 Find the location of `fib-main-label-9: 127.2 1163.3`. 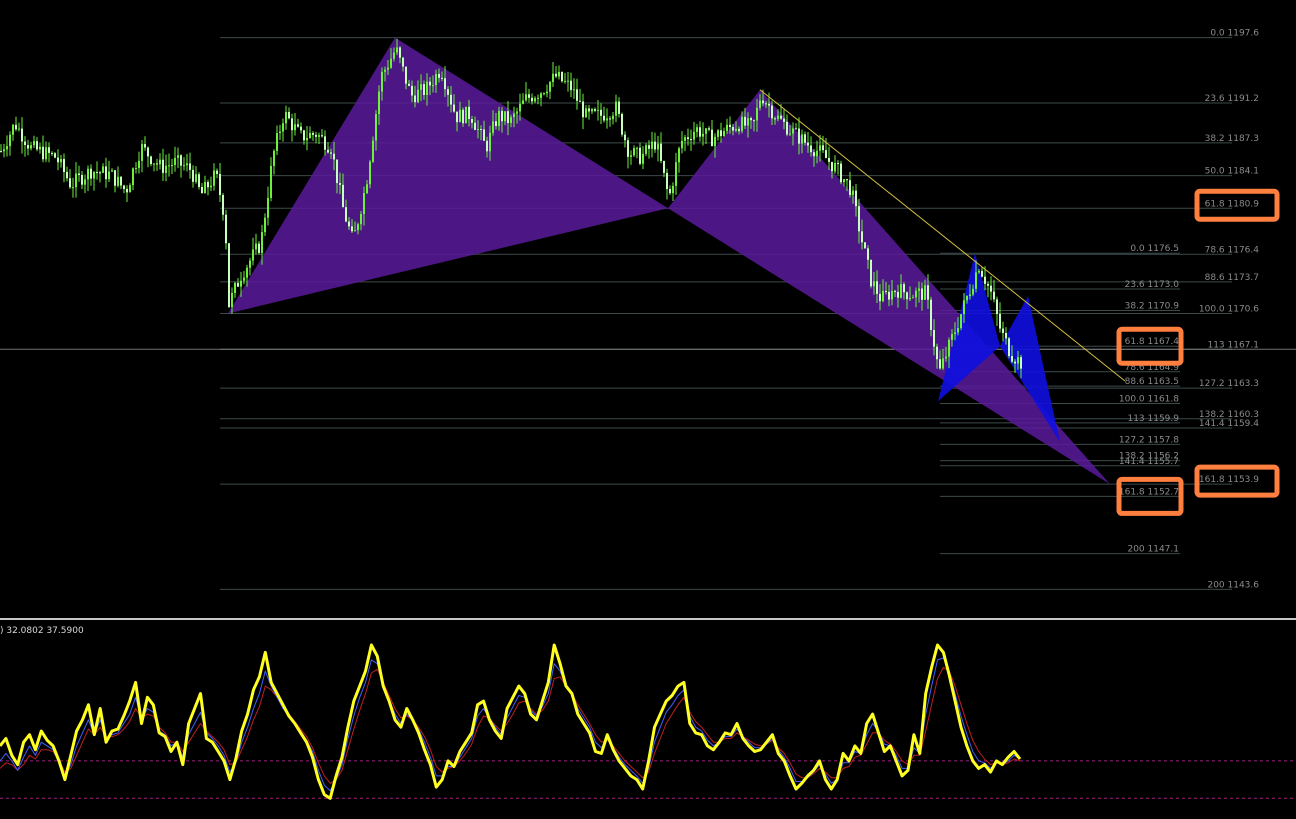

fib-main-label-9: 127.2 1163.3 is located at coordinates (1229, 384).